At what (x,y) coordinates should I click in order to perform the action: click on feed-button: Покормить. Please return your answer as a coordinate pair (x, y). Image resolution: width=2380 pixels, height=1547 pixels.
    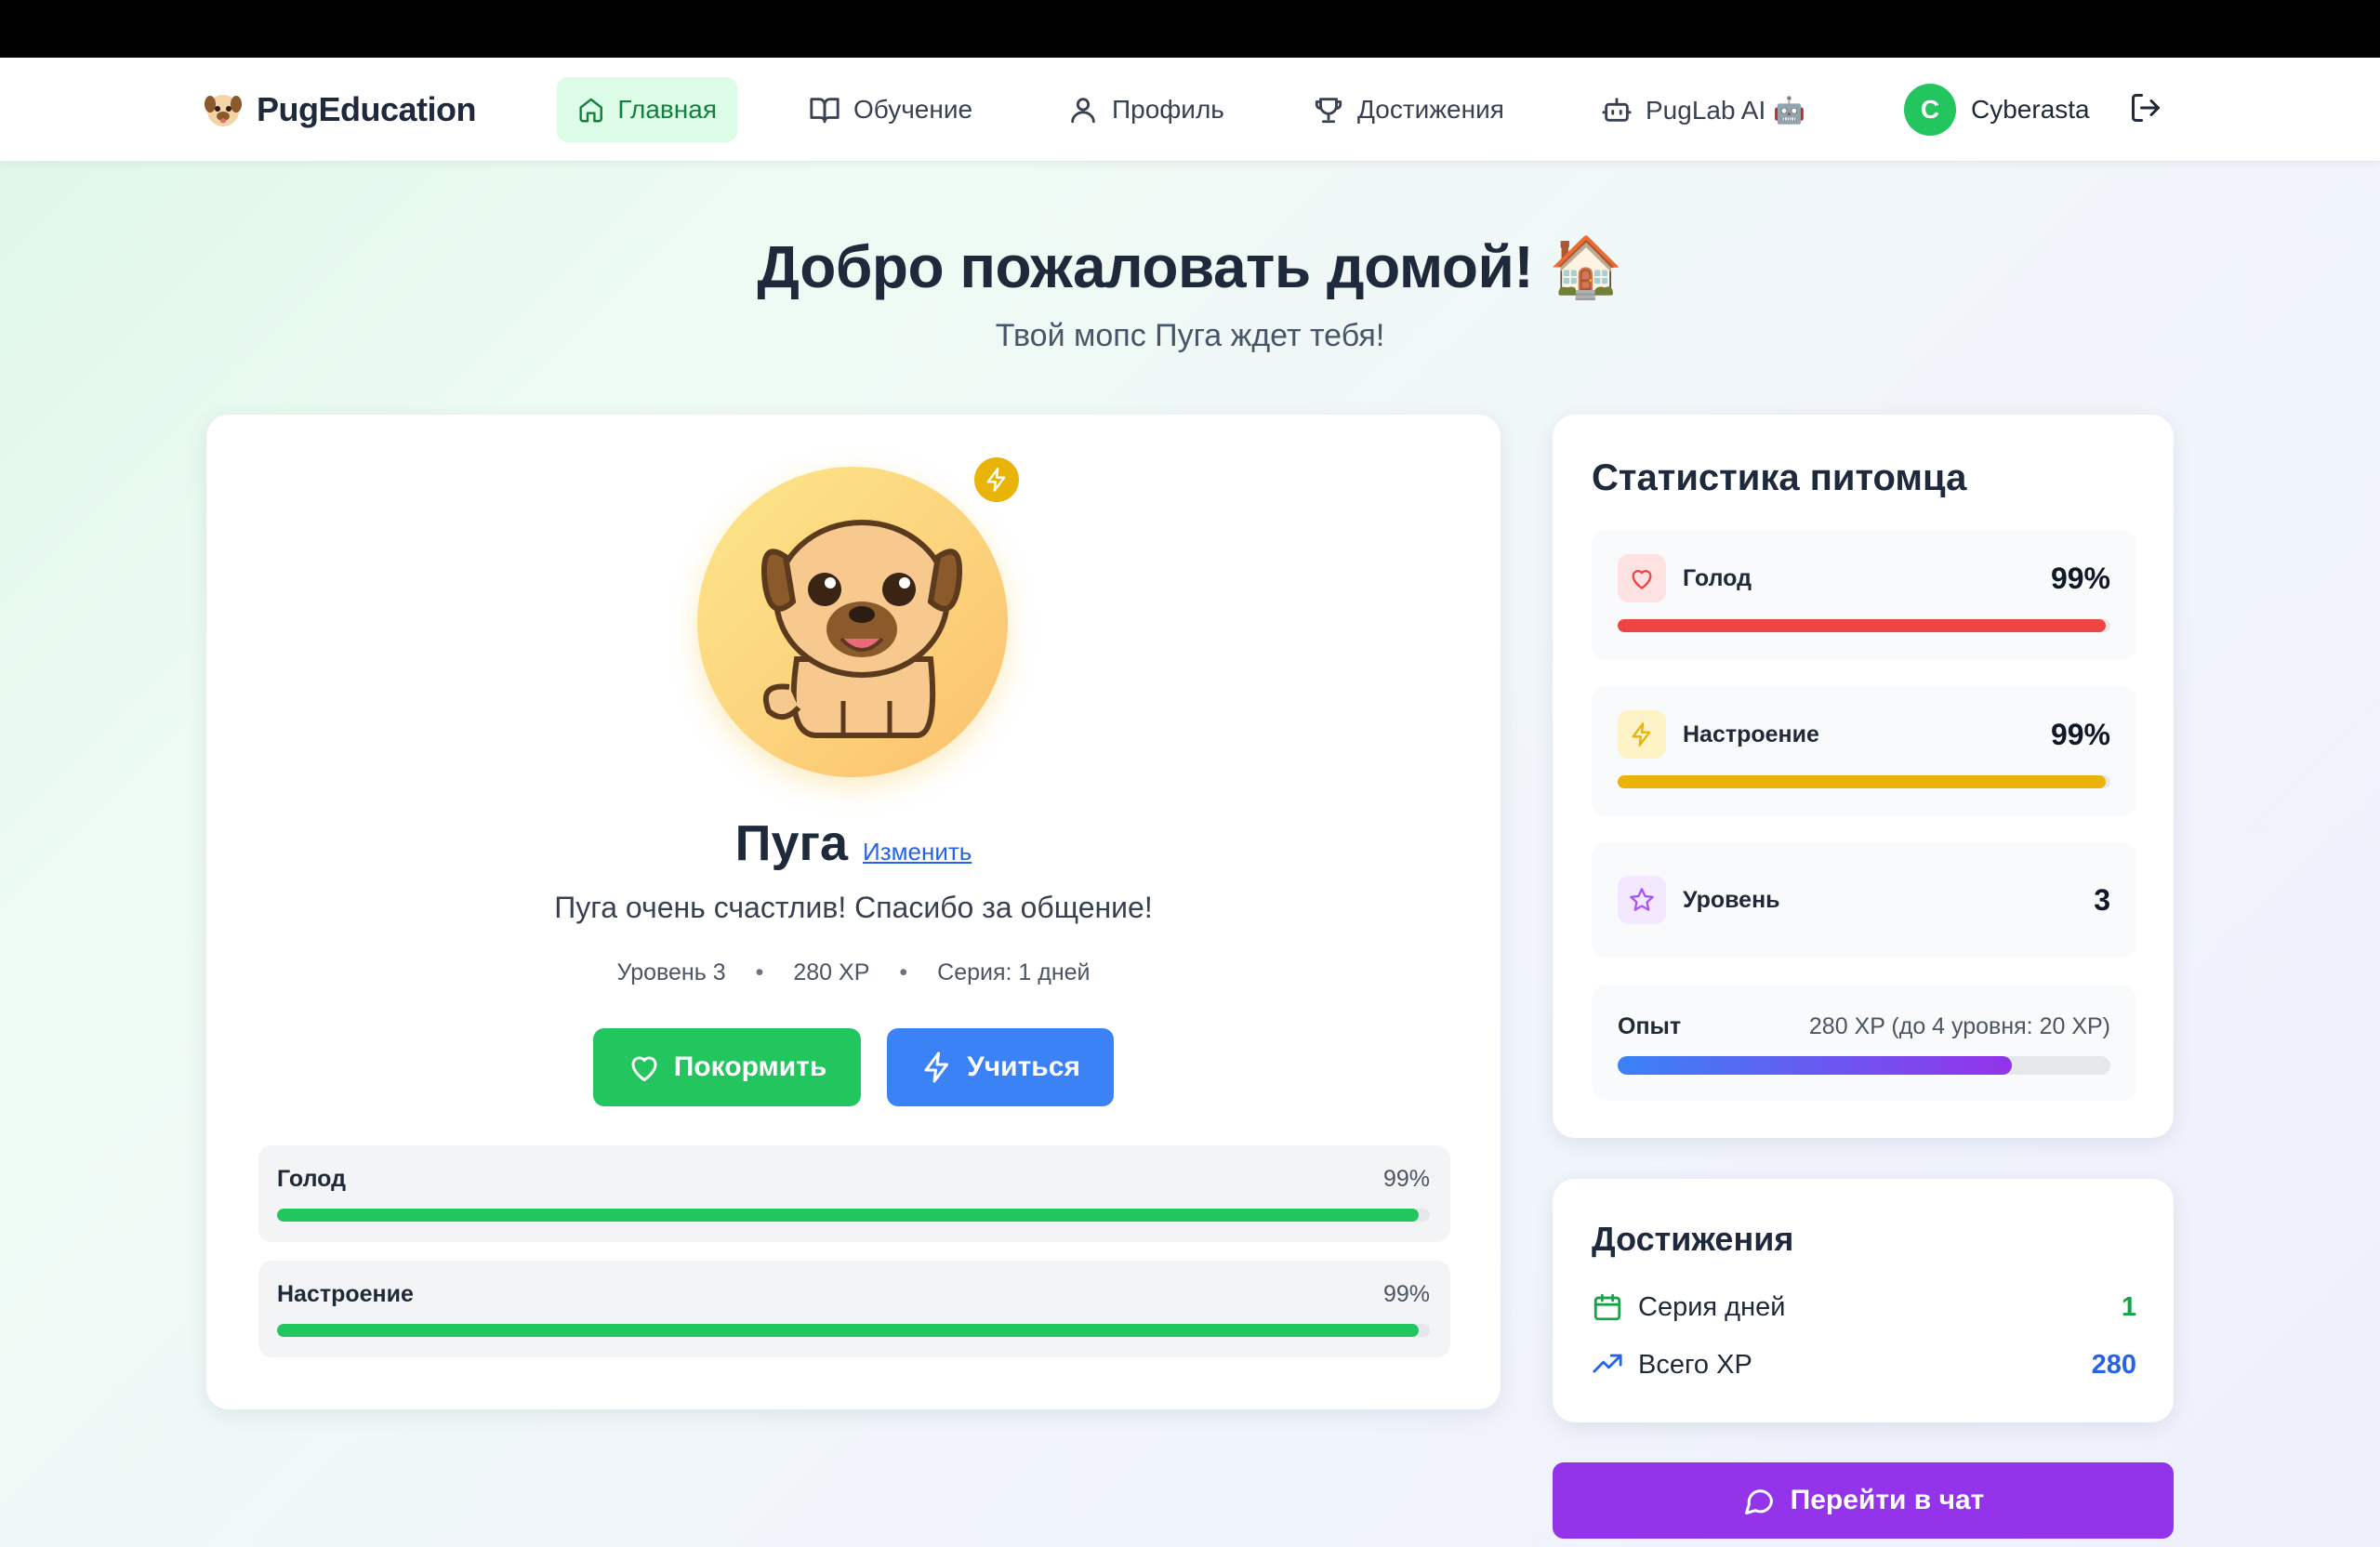
    Looking at the image, I should click on (727, 1067).